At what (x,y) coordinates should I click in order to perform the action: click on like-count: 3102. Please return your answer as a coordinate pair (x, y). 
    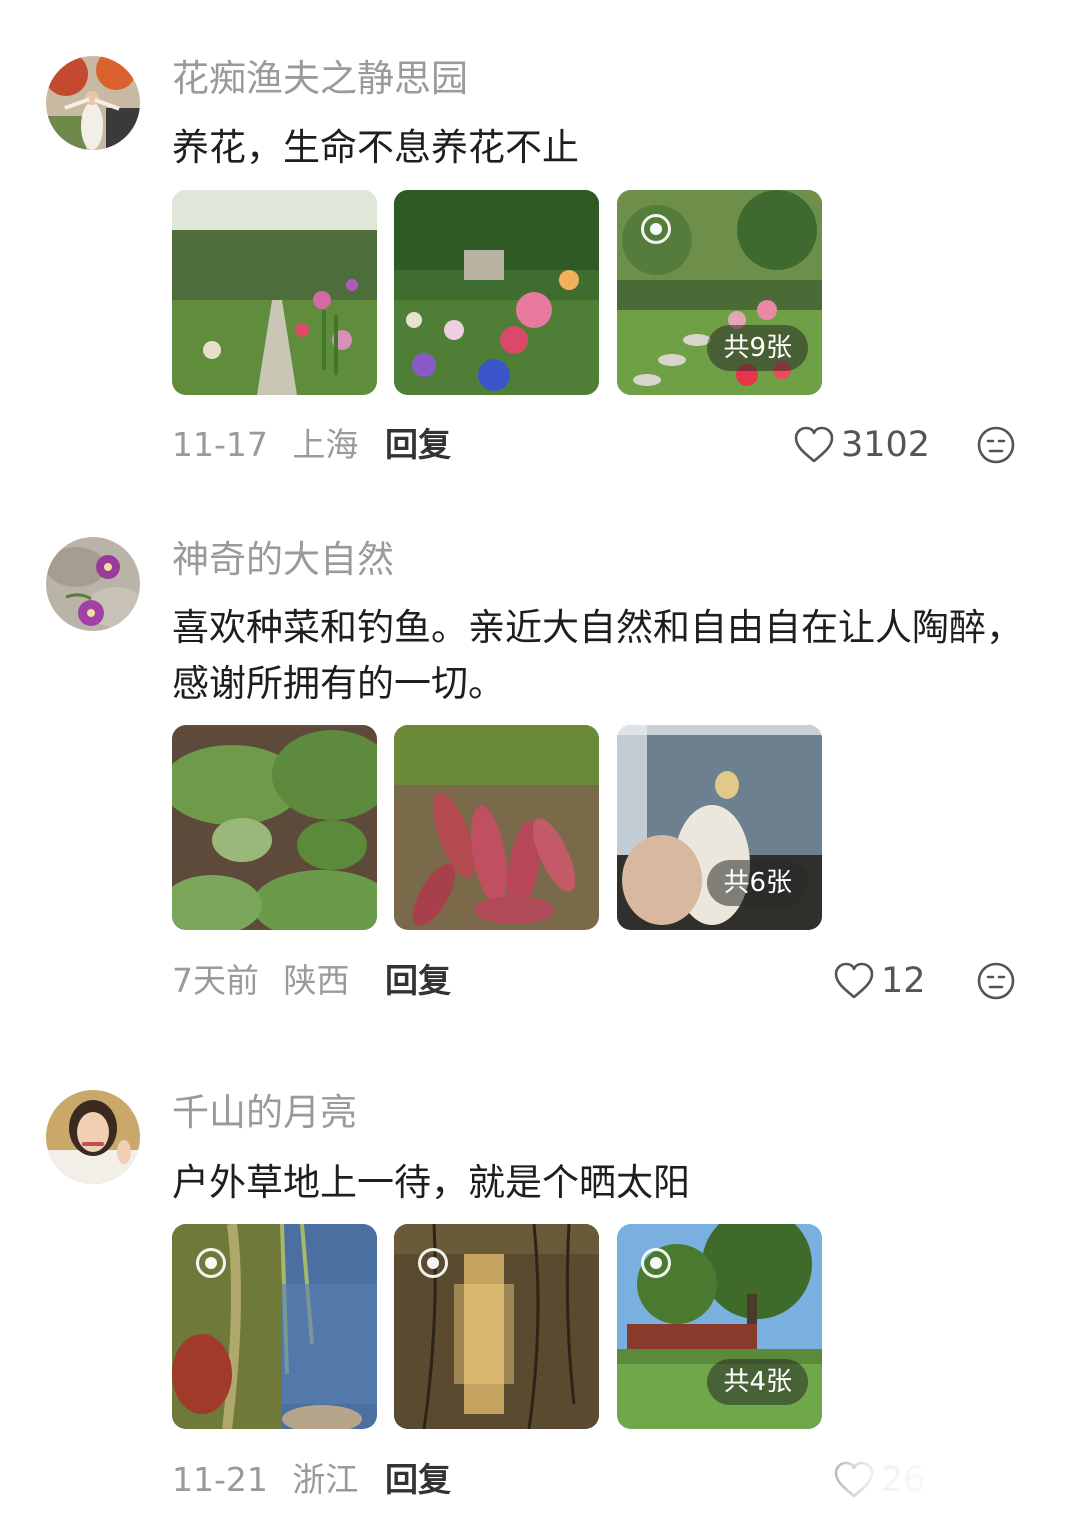
    Looking at the image, I should click on (886, 445).